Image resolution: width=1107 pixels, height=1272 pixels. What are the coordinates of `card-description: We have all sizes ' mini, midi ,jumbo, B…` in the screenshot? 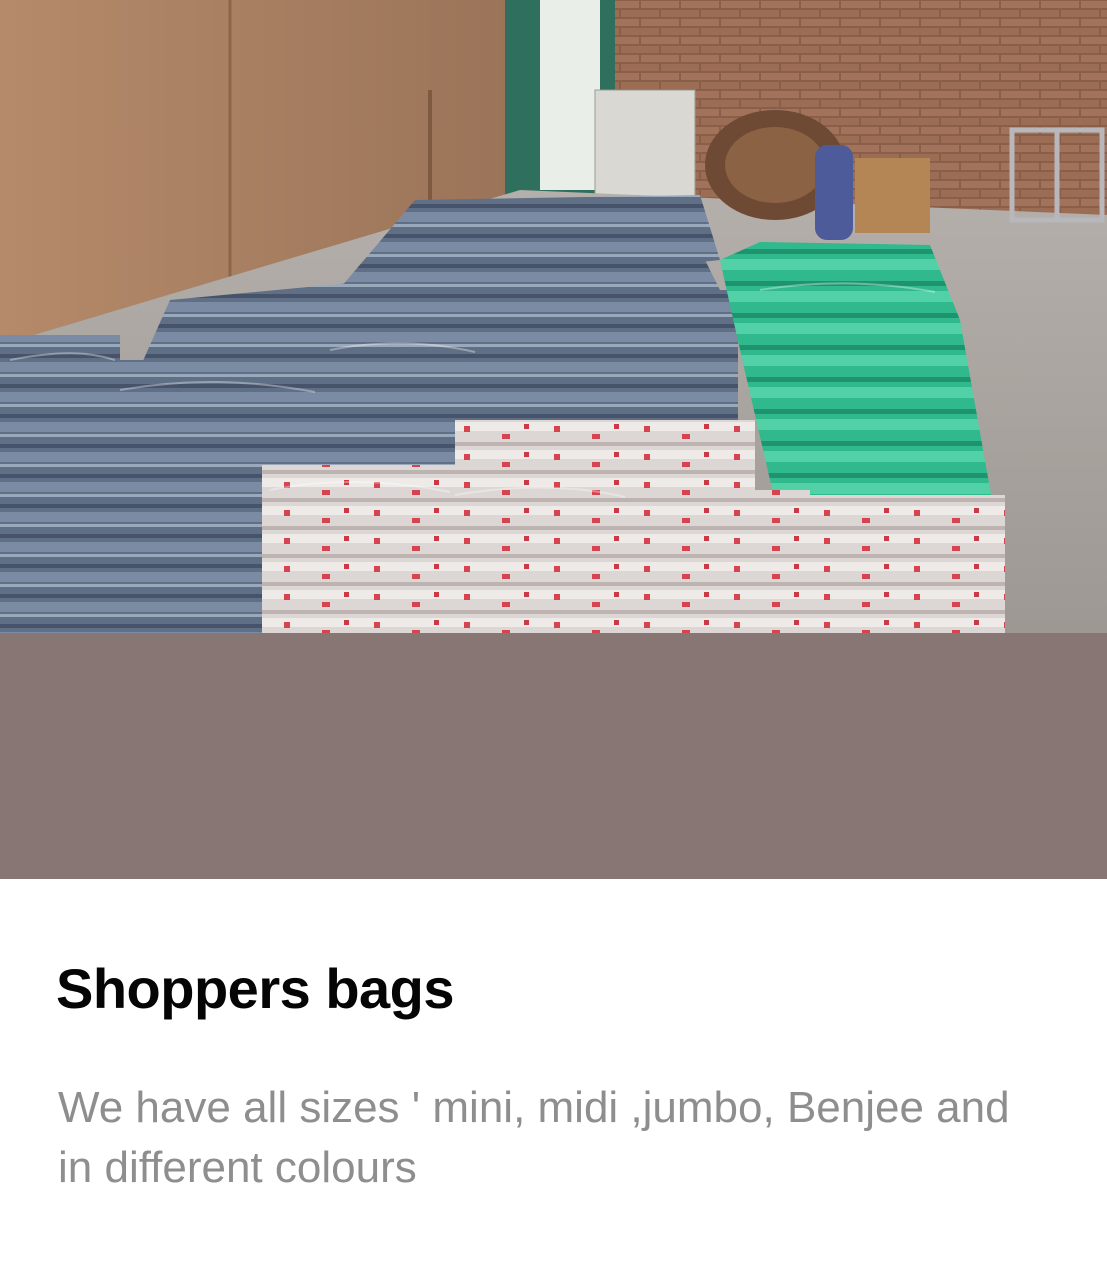 It's located at (534, 1137).